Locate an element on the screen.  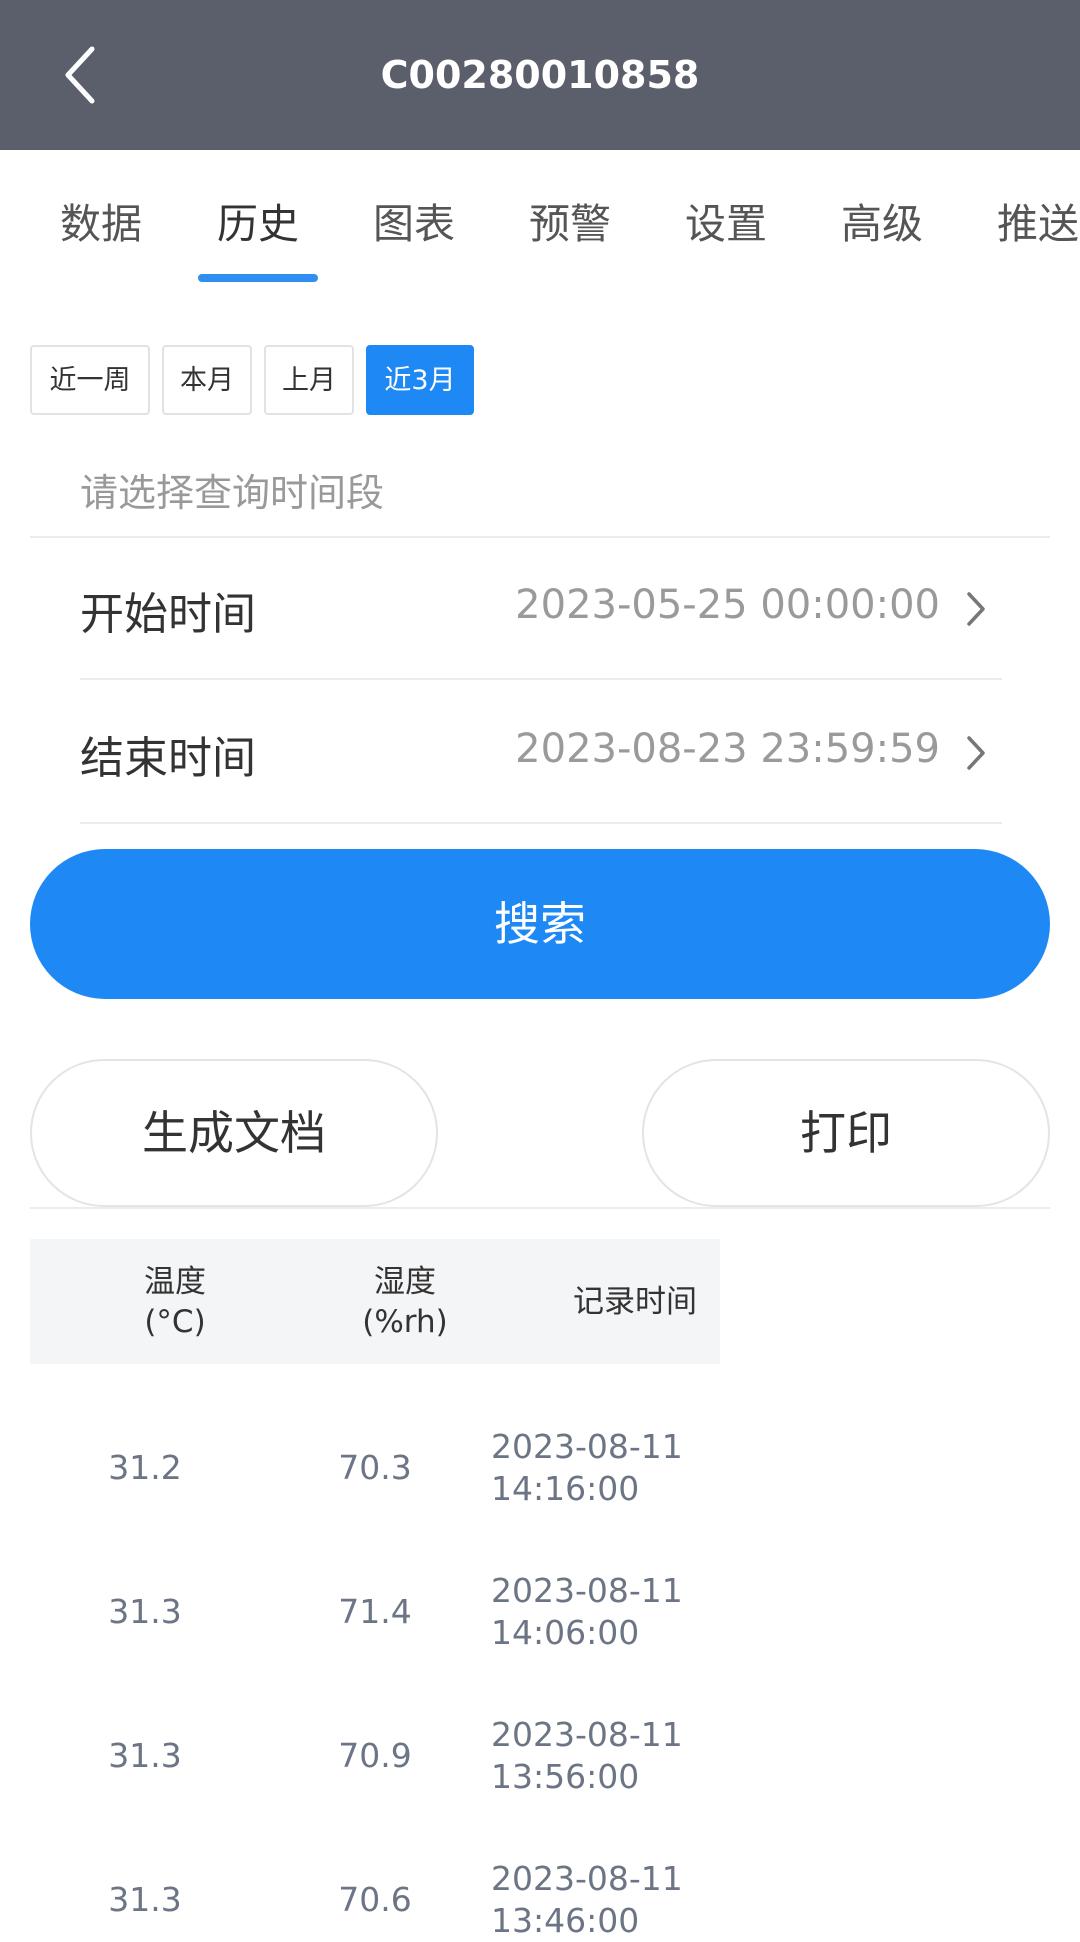
range-last-month-button: 上月 is located at coordinates (309, 380).